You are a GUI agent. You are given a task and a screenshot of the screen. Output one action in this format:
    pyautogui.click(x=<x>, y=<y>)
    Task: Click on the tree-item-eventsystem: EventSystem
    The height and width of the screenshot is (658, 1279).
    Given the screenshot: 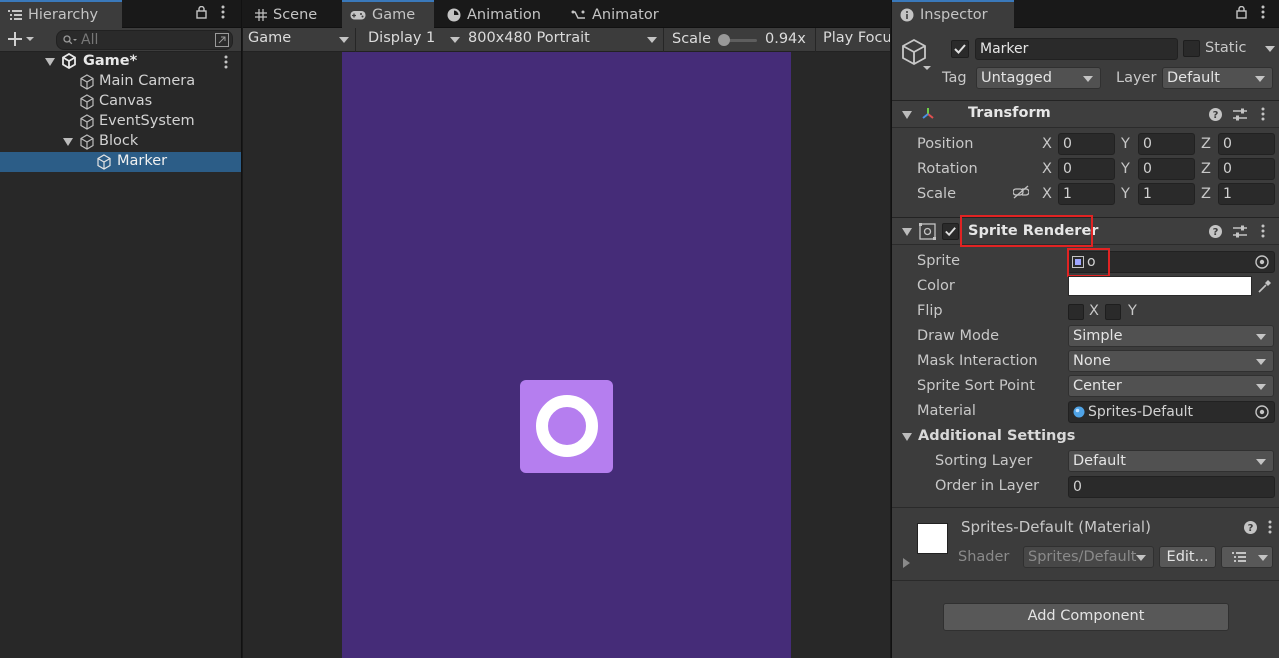 What is the action you would take?
    pyautogui.click(x=120, y=122)
    